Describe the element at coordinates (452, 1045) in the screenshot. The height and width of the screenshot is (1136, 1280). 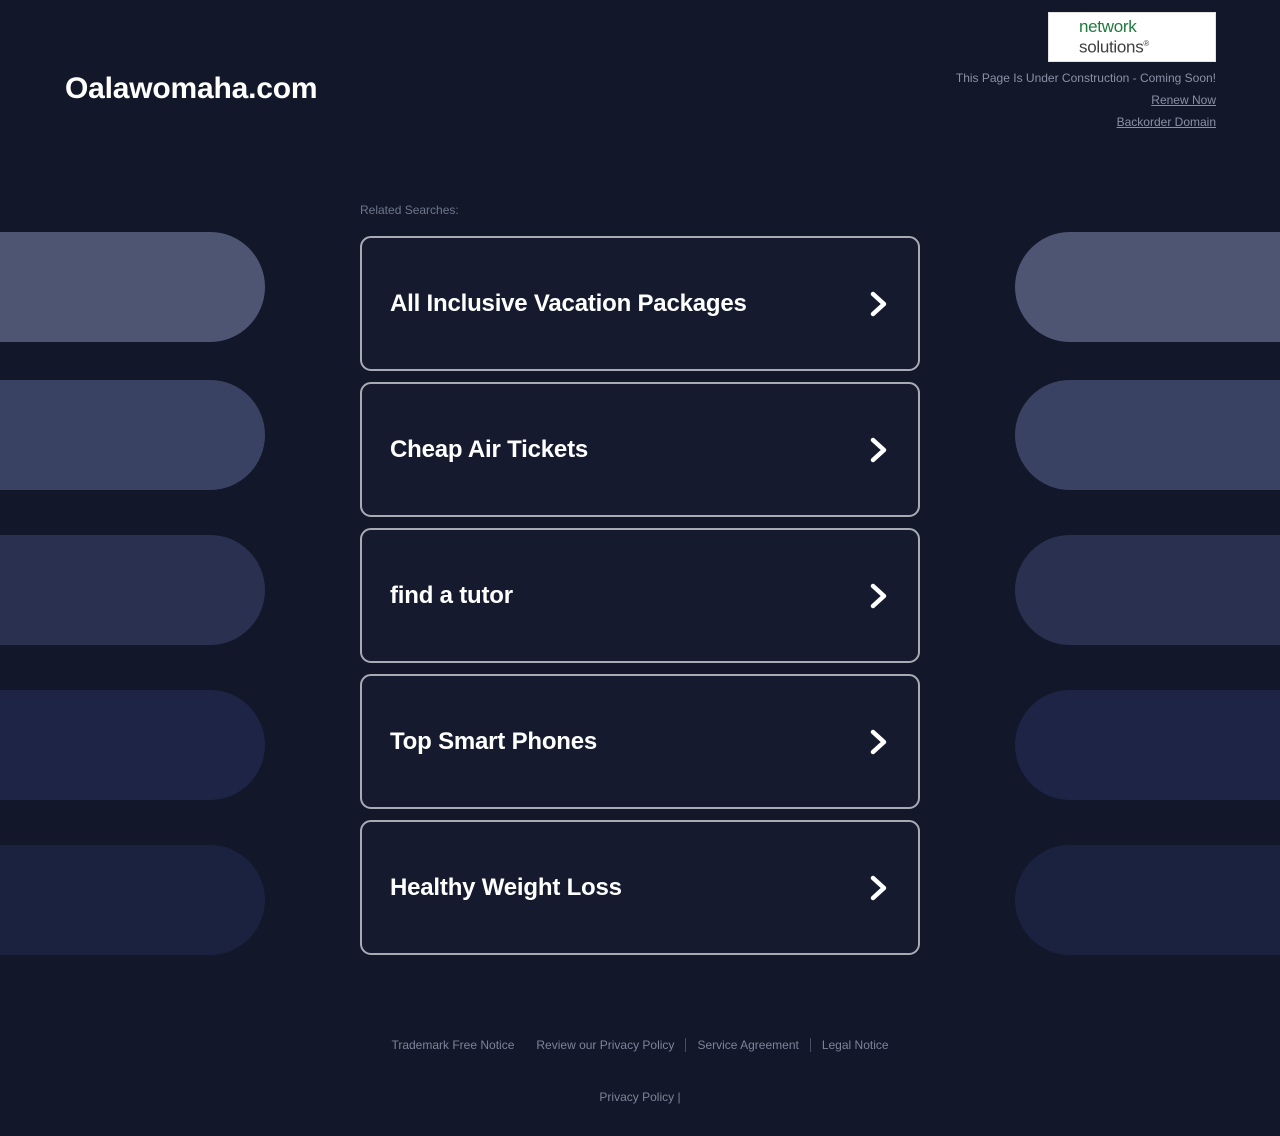
I see `footer-link-trademark-free-notice: Trademark Free Notice` at that location.